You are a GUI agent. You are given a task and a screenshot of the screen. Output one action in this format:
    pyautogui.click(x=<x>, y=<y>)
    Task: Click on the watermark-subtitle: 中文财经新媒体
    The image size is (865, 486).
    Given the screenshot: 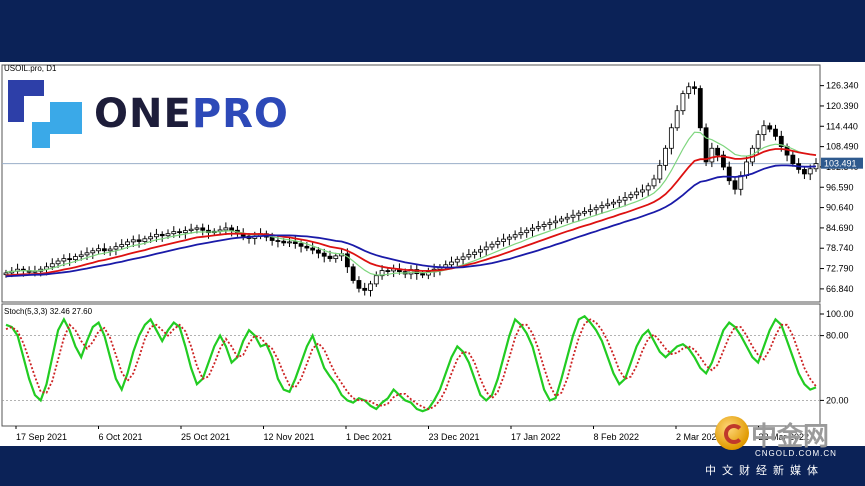 What is the action you would take?
    pyautogui.click(x=764, y=470)
    